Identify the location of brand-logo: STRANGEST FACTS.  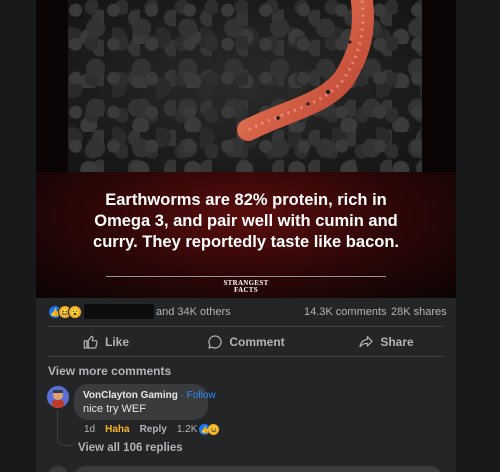
(246, 287).